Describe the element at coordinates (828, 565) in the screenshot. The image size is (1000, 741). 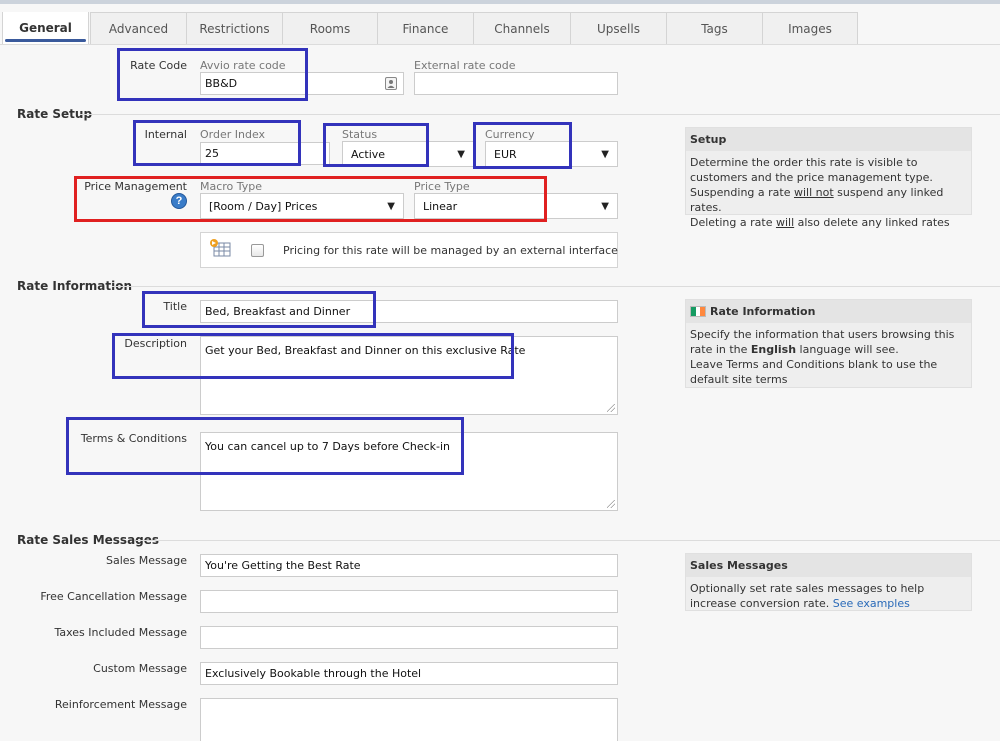
I see `sales-messages-panel-title: Sales Messages` at that location.